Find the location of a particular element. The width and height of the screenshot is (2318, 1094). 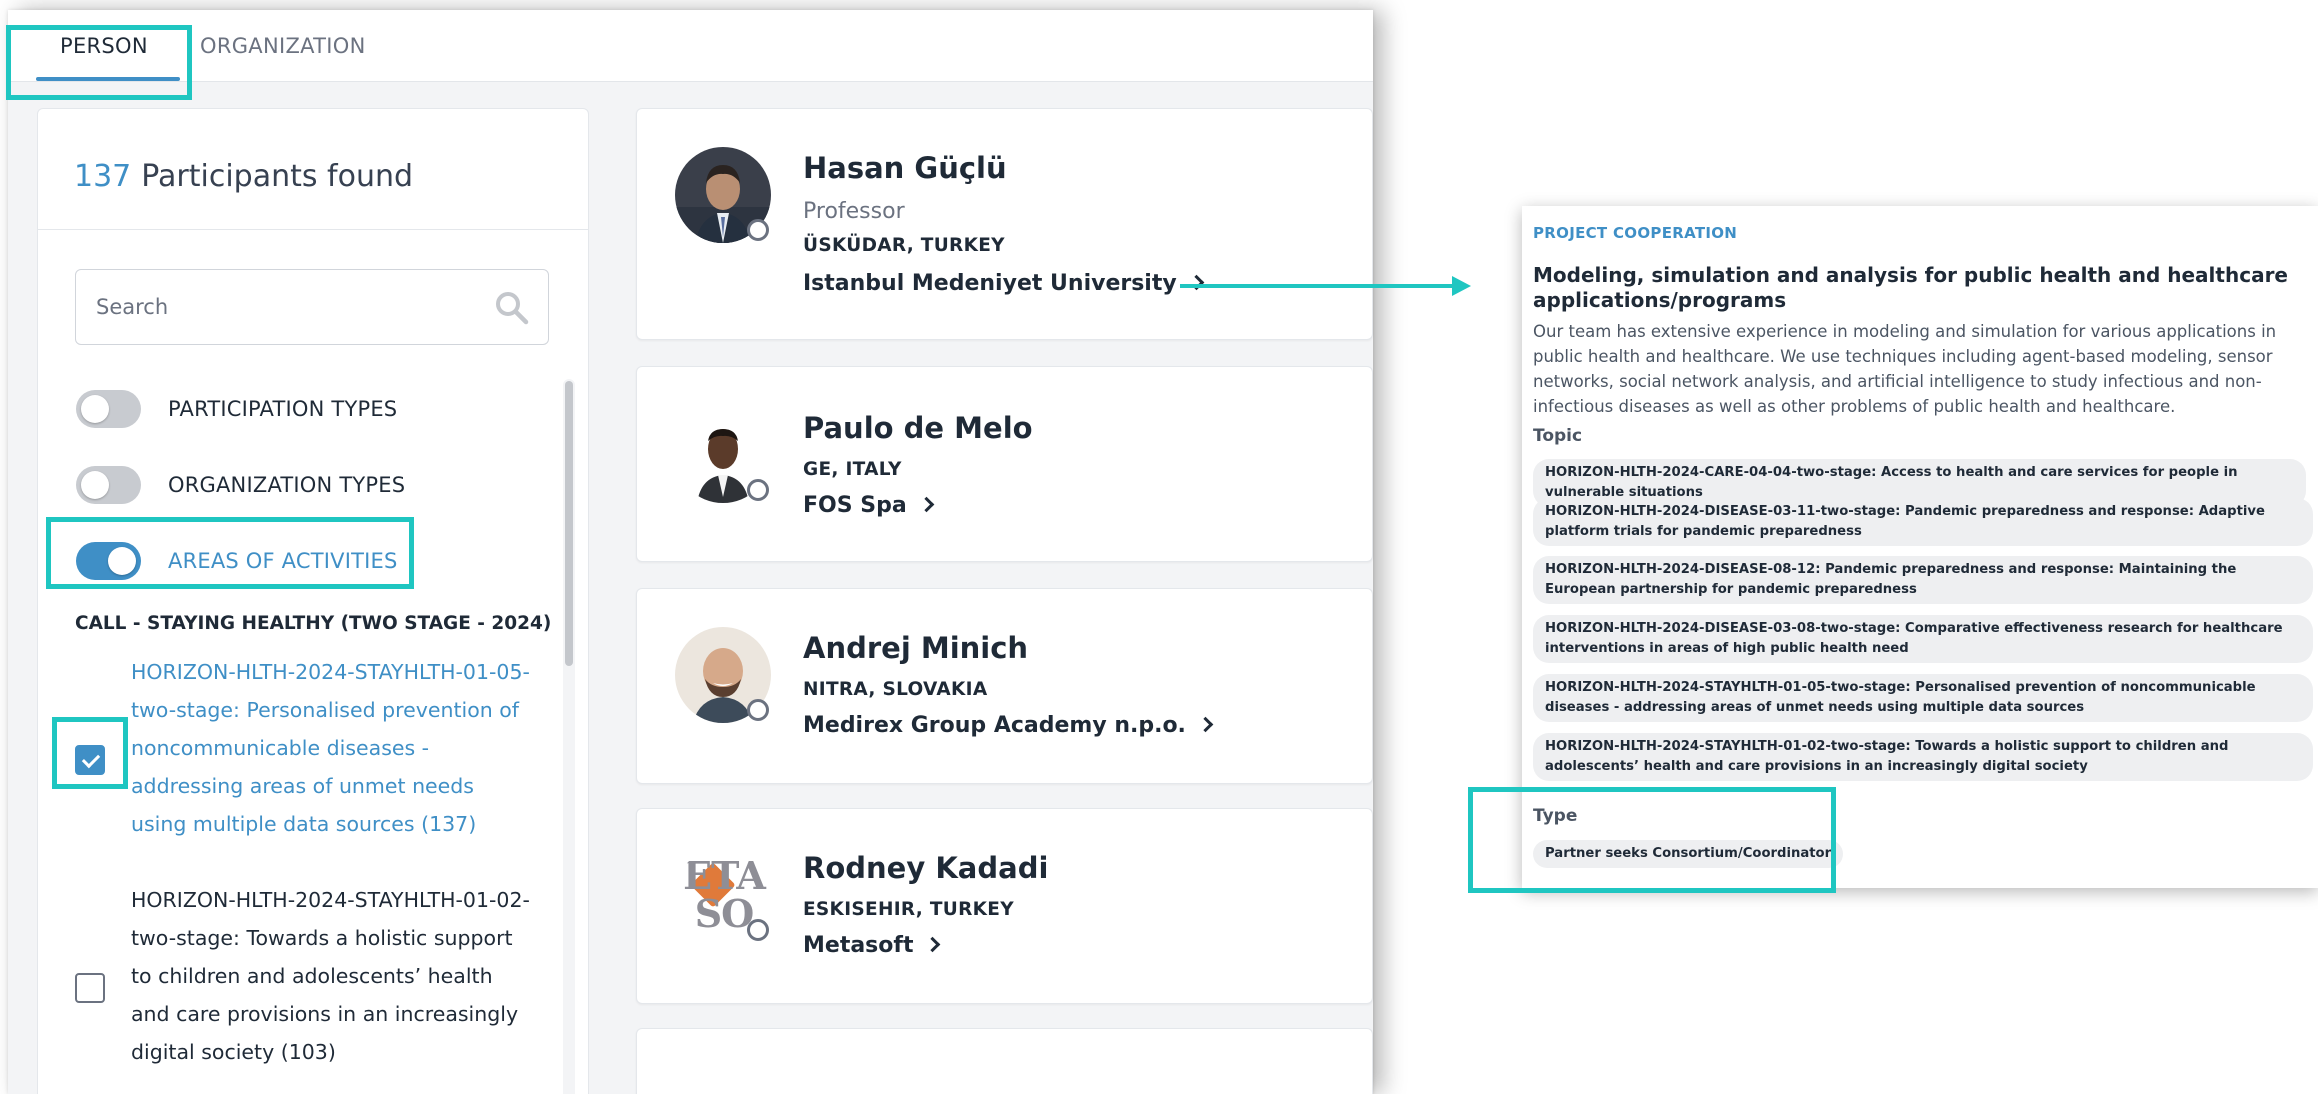

areas-of-activities-label: AREAS OF ACTIVITIES is located at coordinates (283, 561).